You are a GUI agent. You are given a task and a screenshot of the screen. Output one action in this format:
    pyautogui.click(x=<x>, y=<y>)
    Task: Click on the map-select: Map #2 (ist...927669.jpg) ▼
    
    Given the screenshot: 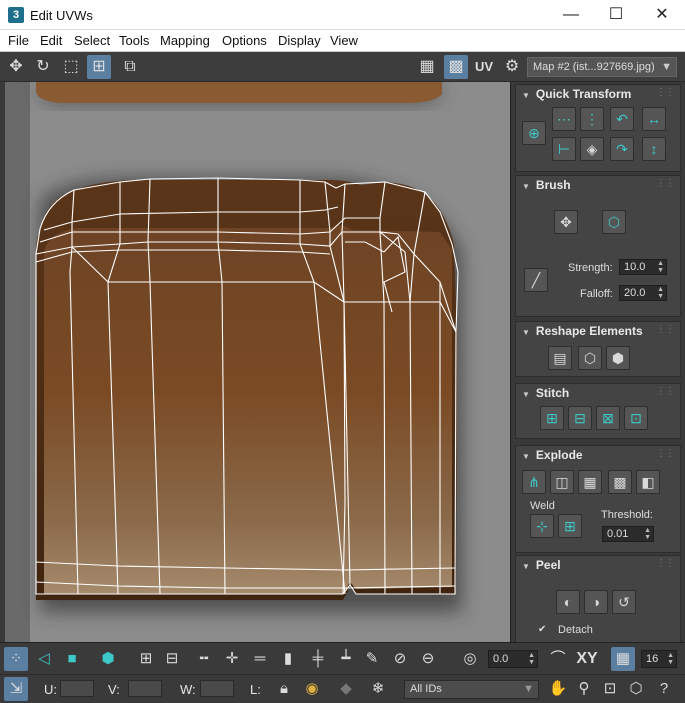 What is the action you would take?
    pyautogui.click(x=602, y=67)
    